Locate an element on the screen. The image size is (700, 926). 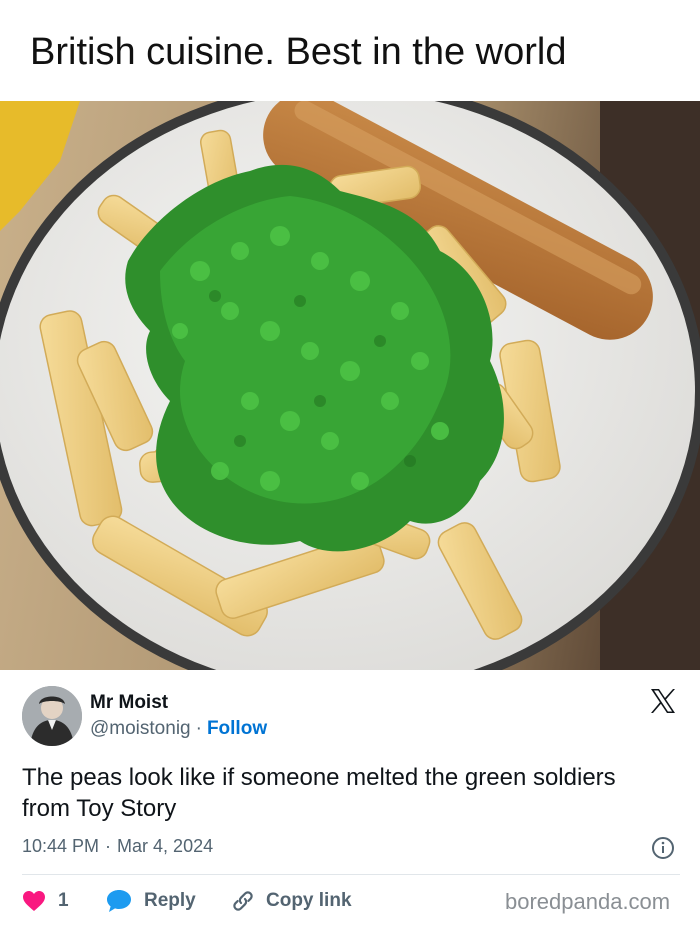
like-button: 1 is located at coordinates (64, 901).